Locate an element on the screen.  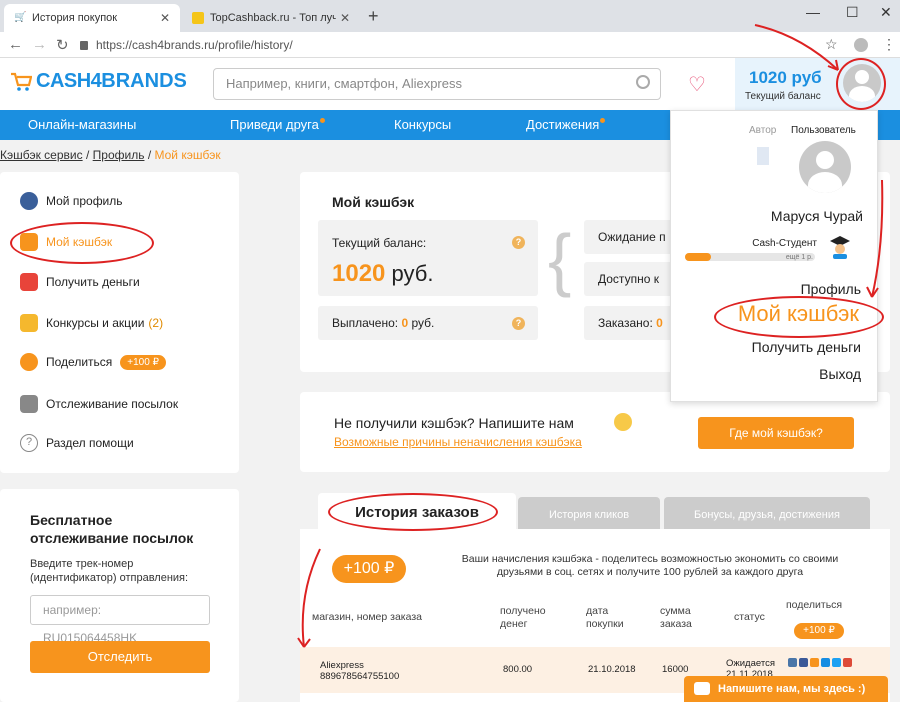
header-date: дата покупки is located at coordinates (605, 618).